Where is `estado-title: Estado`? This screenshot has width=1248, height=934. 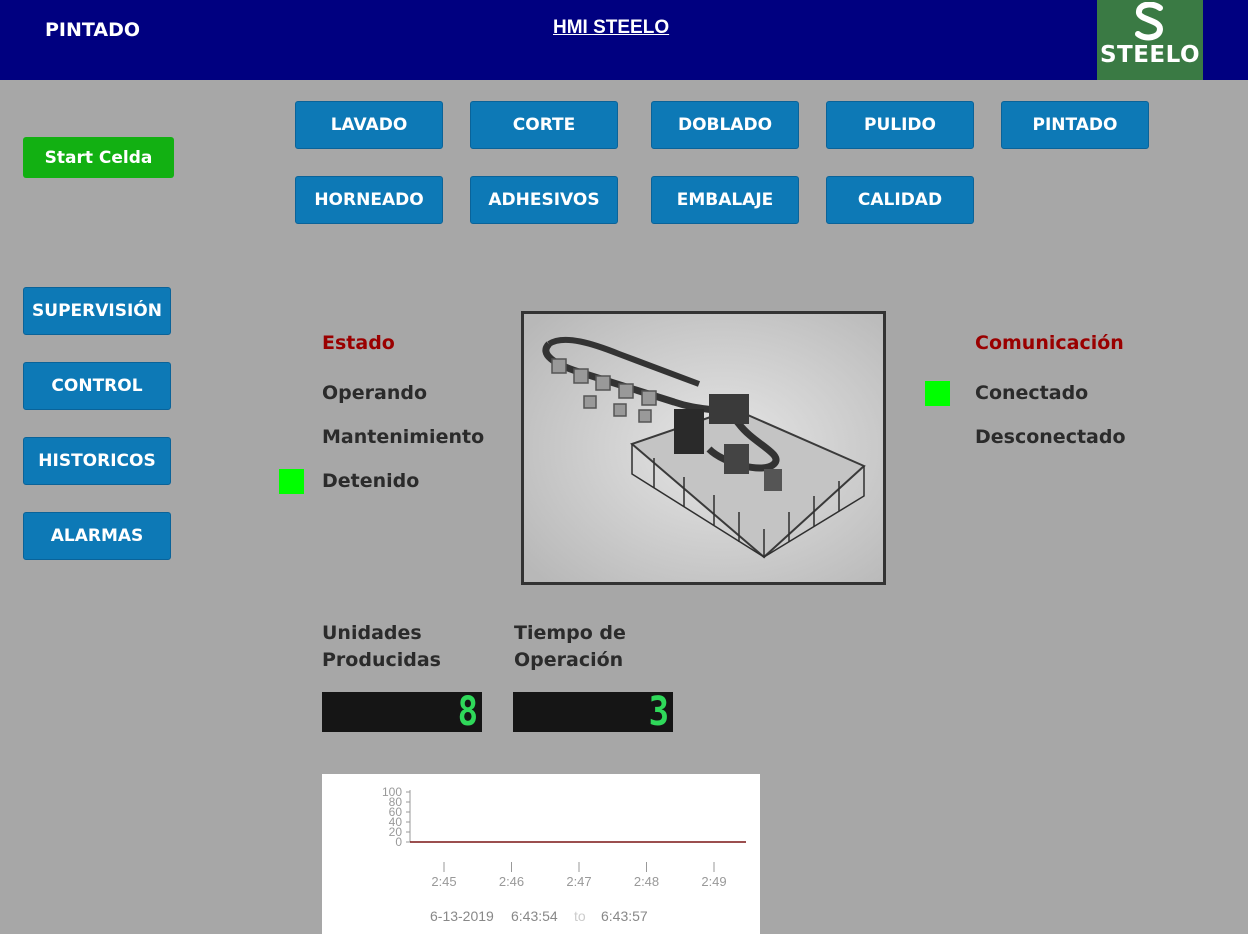 estado-title: Estado is located at coordinates (358, 343).